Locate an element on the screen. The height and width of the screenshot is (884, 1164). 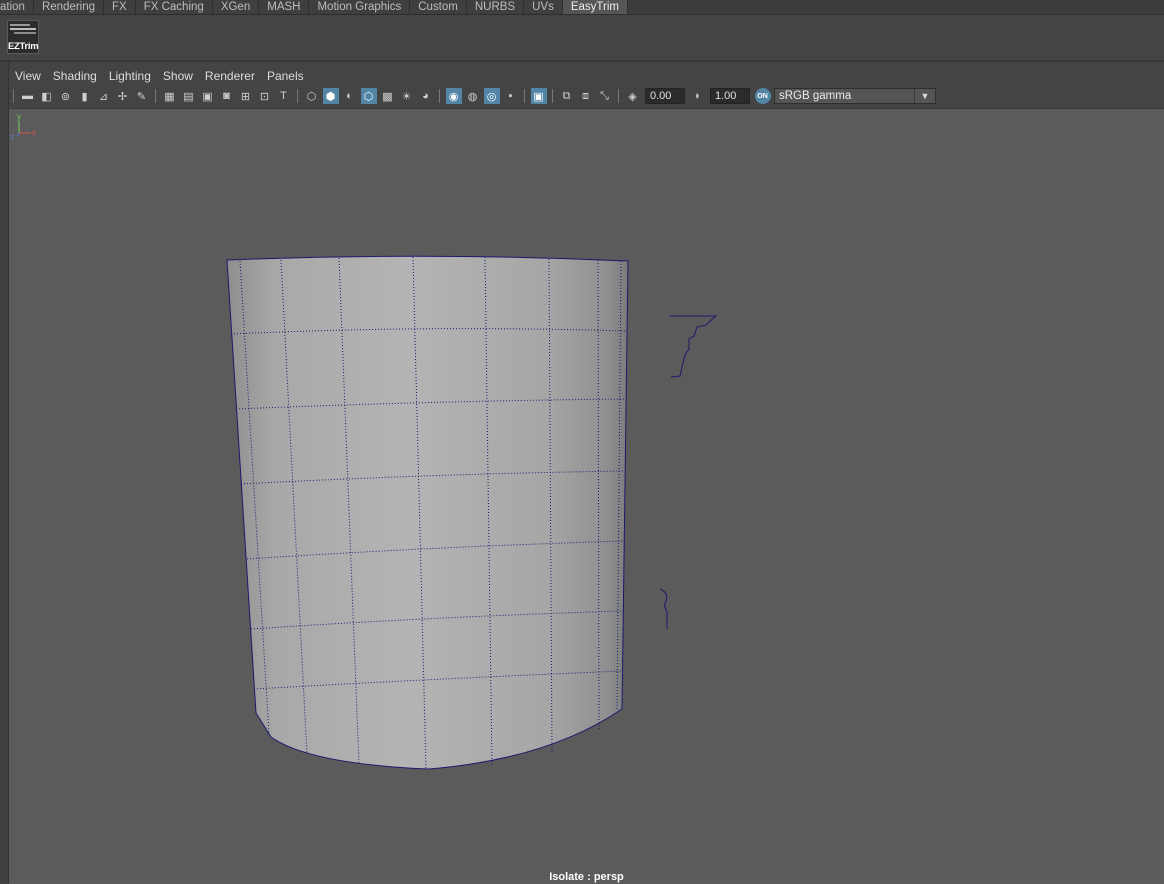
axis-x-label: x is located at coordinates (34, 132).